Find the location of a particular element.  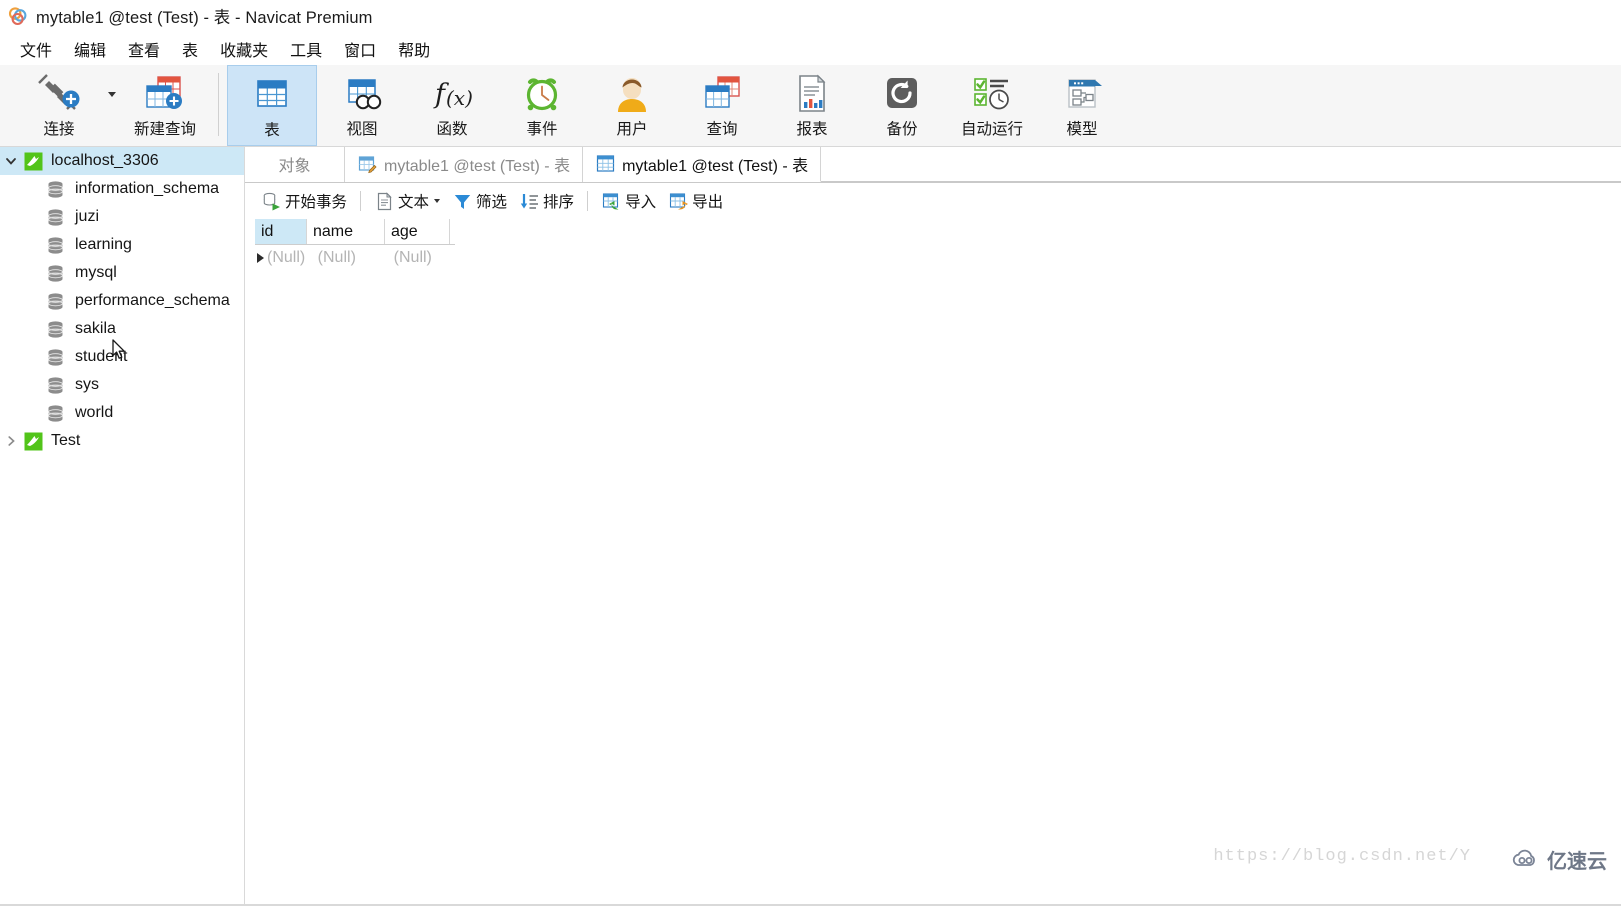

chevron-right-icon is located at coordinates (11, 441).